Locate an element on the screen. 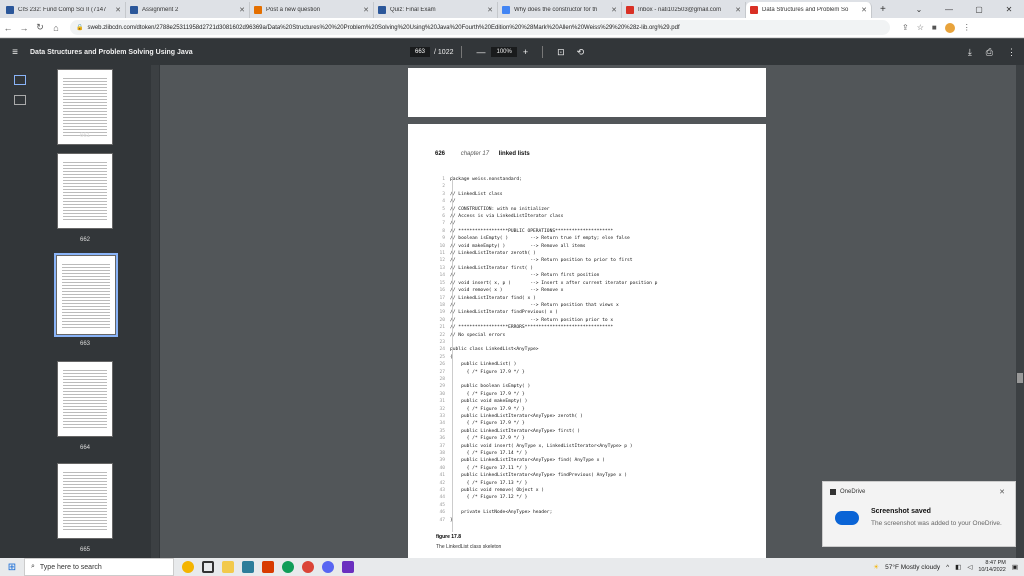 The width and height of the screenshot is (1024, 576). office-icon is located at coordinates (268, 567).